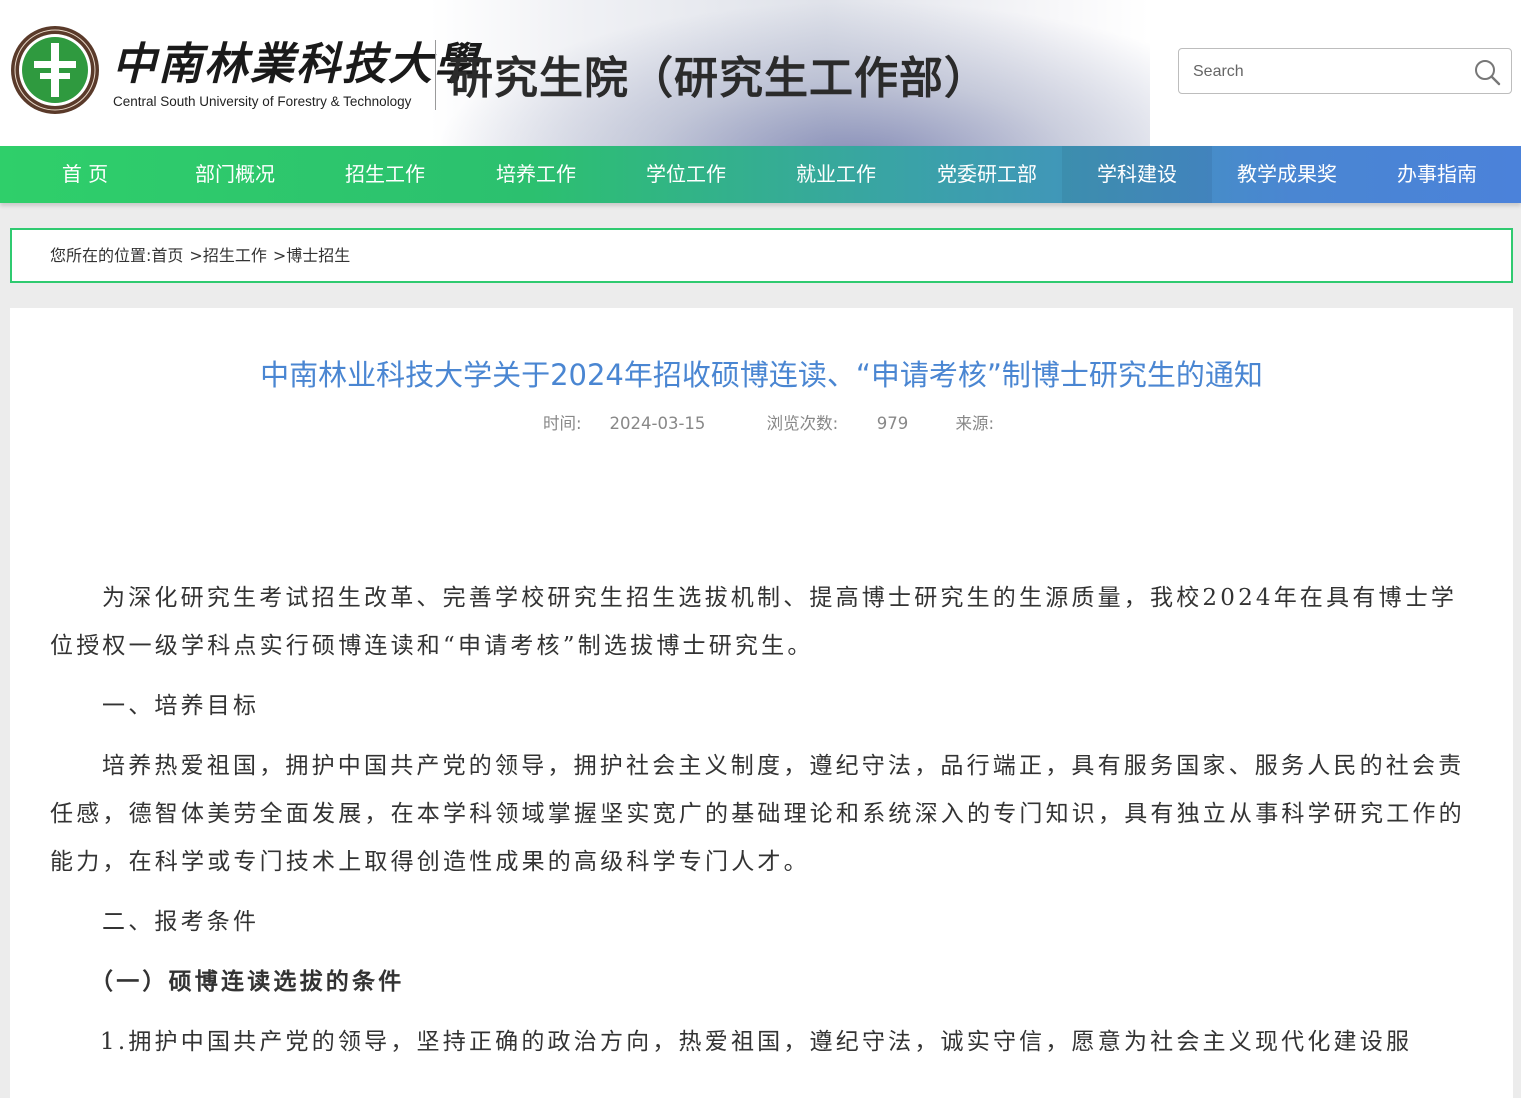 Image resolution: width=1521 pixels, height=1098 pixels. What do you see at coordinates (318, 255) in the screenshot?
I see `breadcrumb-doctoral: 博士招生` at bounding box center [318, 255].